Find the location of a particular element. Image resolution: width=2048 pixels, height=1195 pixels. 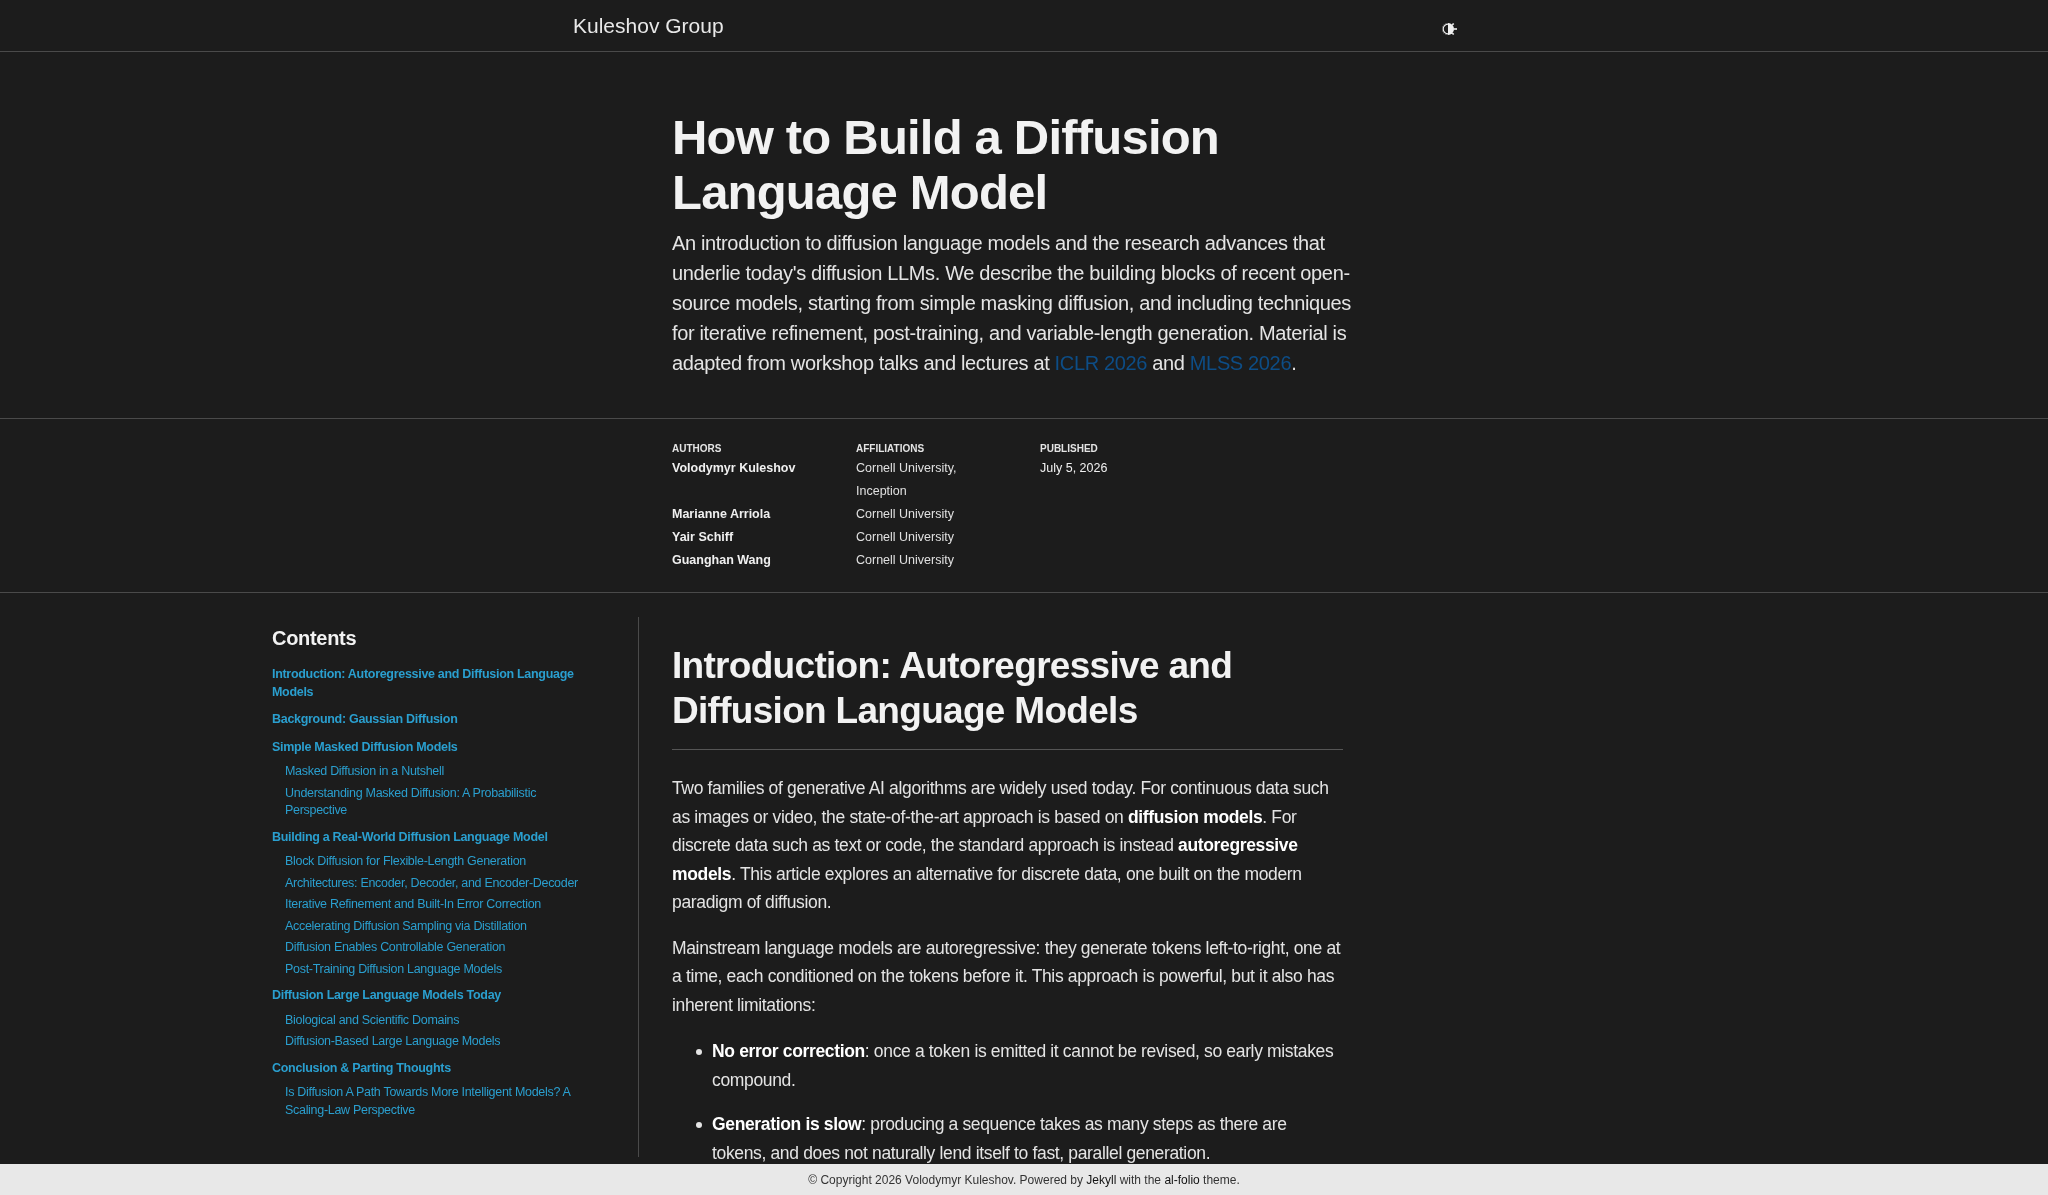

footer-link: al-folio is located at coordinates (1182, 1179).